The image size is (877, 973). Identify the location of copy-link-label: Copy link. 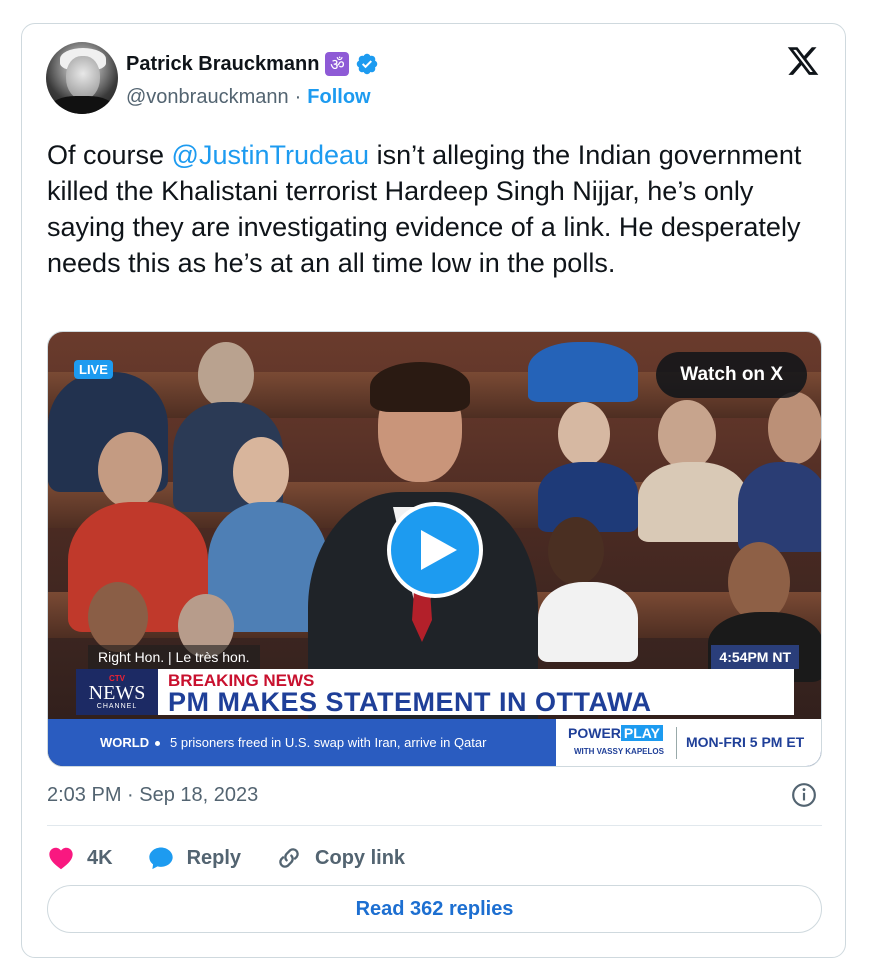
(360, 857).